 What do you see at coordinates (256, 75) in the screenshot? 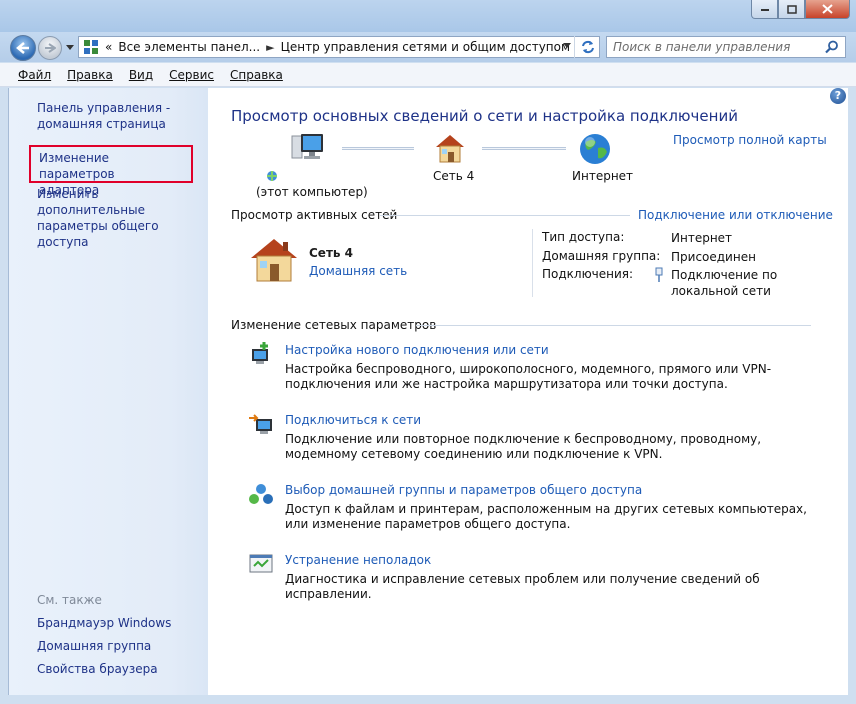
I see `menu-help: Справка` at bounding box center [256, 75].